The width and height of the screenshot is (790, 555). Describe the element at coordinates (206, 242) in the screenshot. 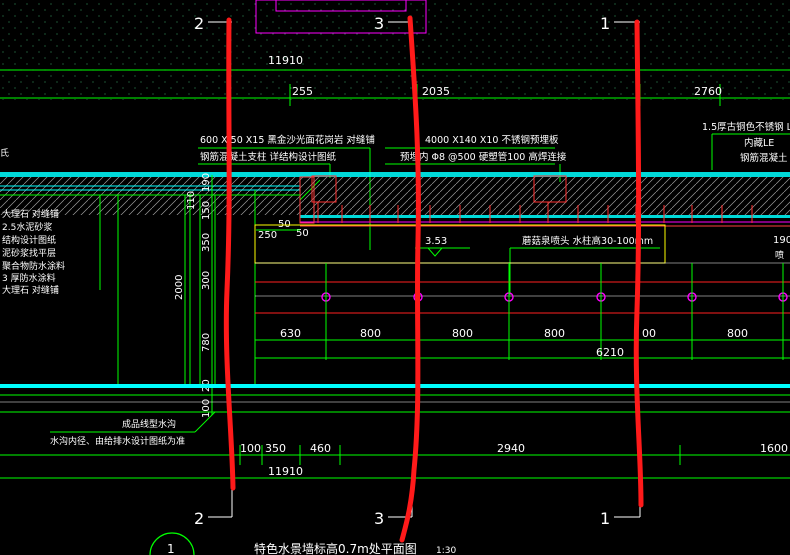

I see `vdim-350: 350` at that location.